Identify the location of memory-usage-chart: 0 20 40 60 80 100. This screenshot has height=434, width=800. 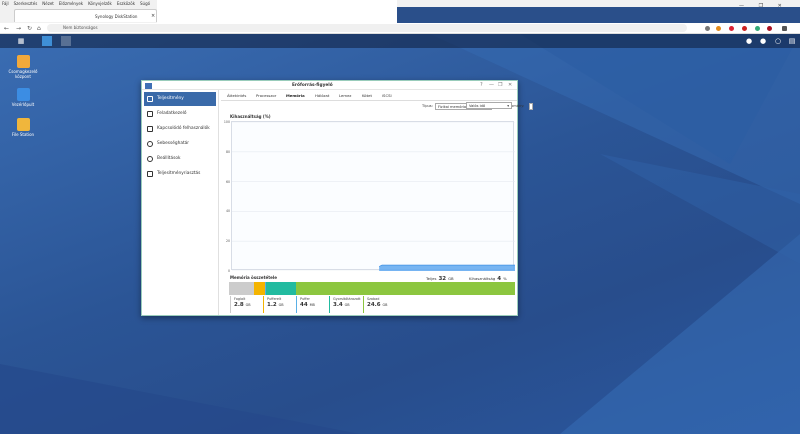
(369, 196).